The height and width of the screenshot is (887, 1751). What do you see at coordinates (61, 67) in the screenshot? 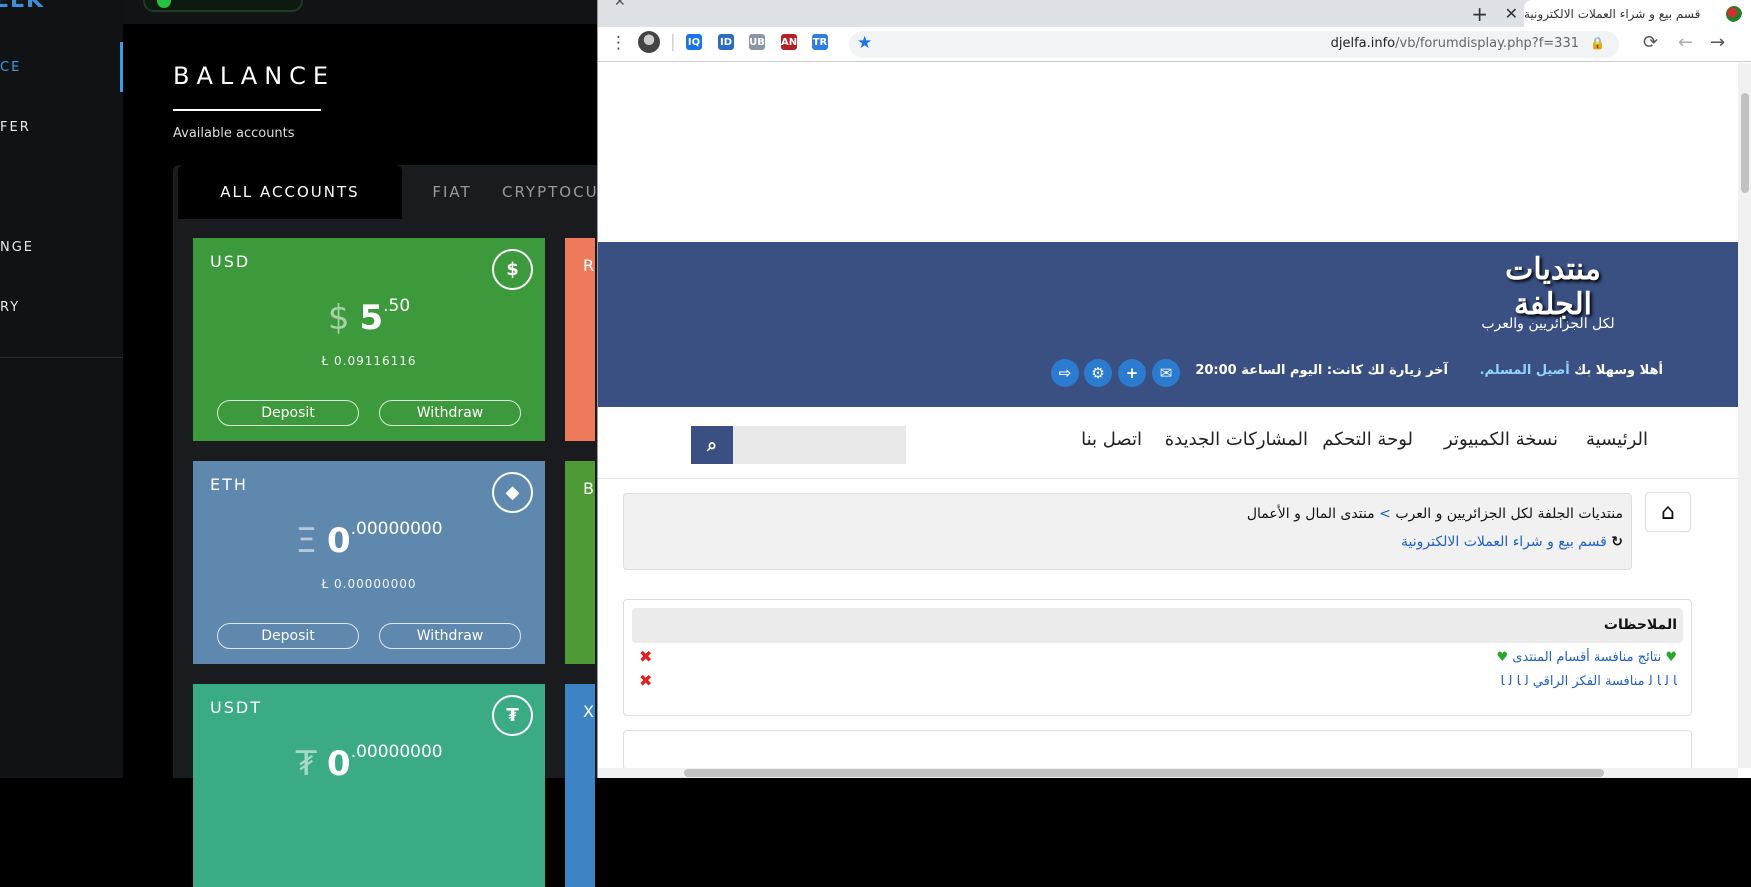
I see `sidebar-item-balance: CE` at bounding box center [61, 67].